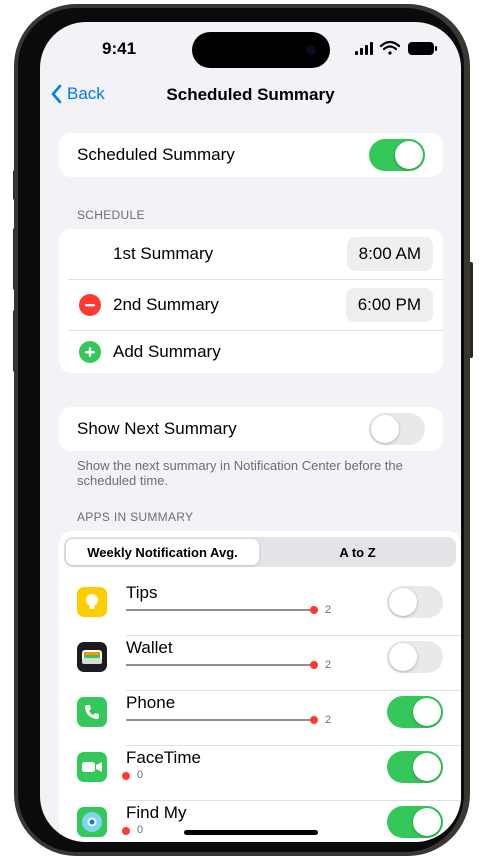  I want to click on navigation-bar: Back Scheduled Summary, so click(250, 99).